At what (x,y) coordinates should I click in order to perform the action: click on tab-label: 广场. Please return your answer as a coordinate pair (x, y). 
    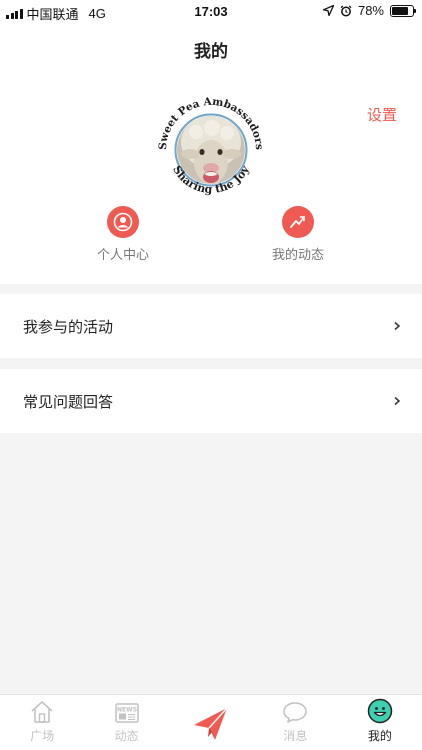
    Looking at the image, I should click on (42, 736).